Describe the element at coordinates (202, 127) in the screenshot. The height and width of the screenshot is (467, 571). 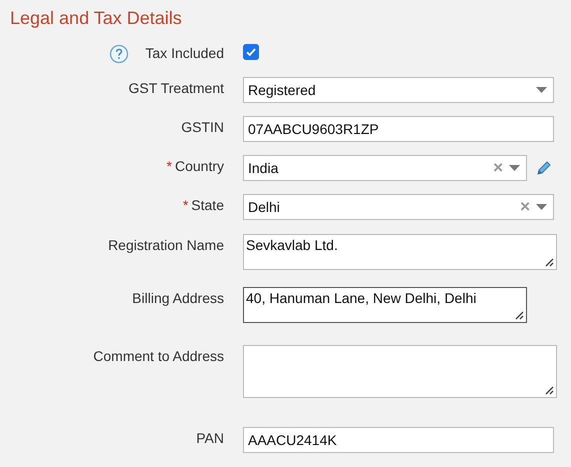
I see `field-label: GSTIN` at that location.